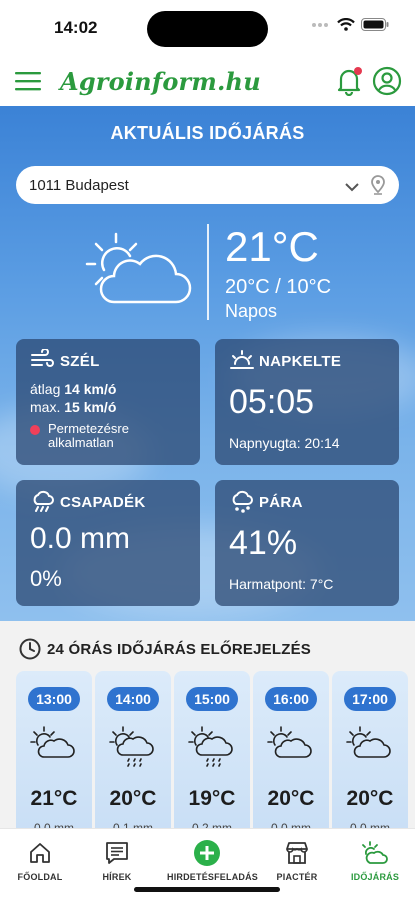 This screenshot has height=900, width=415. I want to click on status-dot, so click(35, 430).